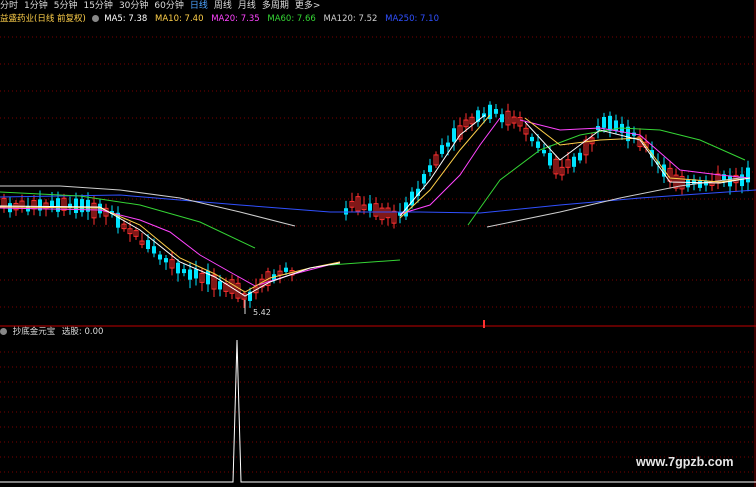 The height and width of the screenshot is (487, 756). I want to click on ma5-value: MA5: 7.38, so click(126, 19).